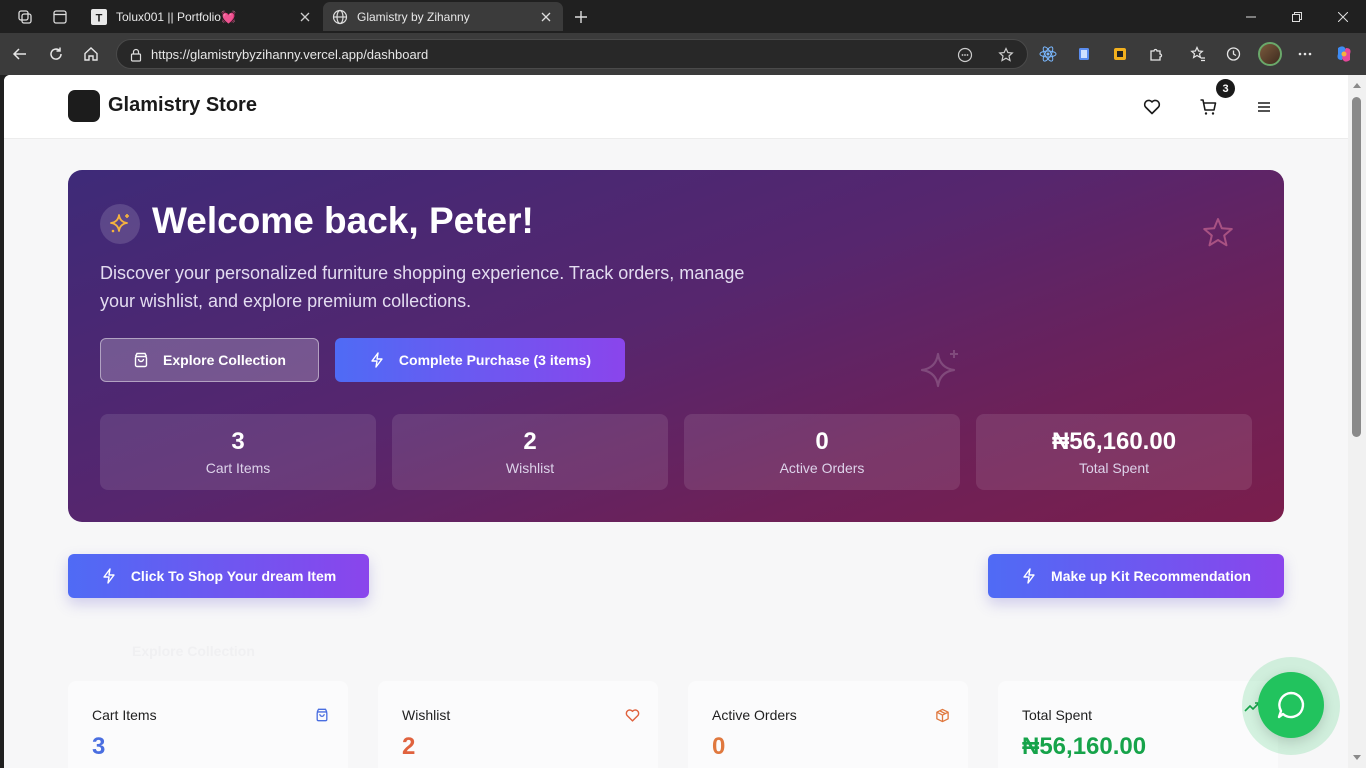 The image size is (1366, 768). Describe the element at coordinates (1218, 235) in the screenshot. I see `decorative-star-icon` at that location.